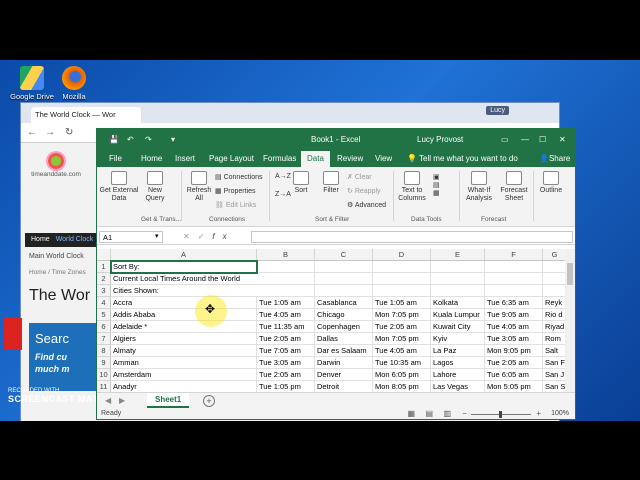 The width and height of the screenshot is (640, 480). Describe the element at coordinates (344, 375) in the screenshot. I see `cell-c10: Denver` at that location.